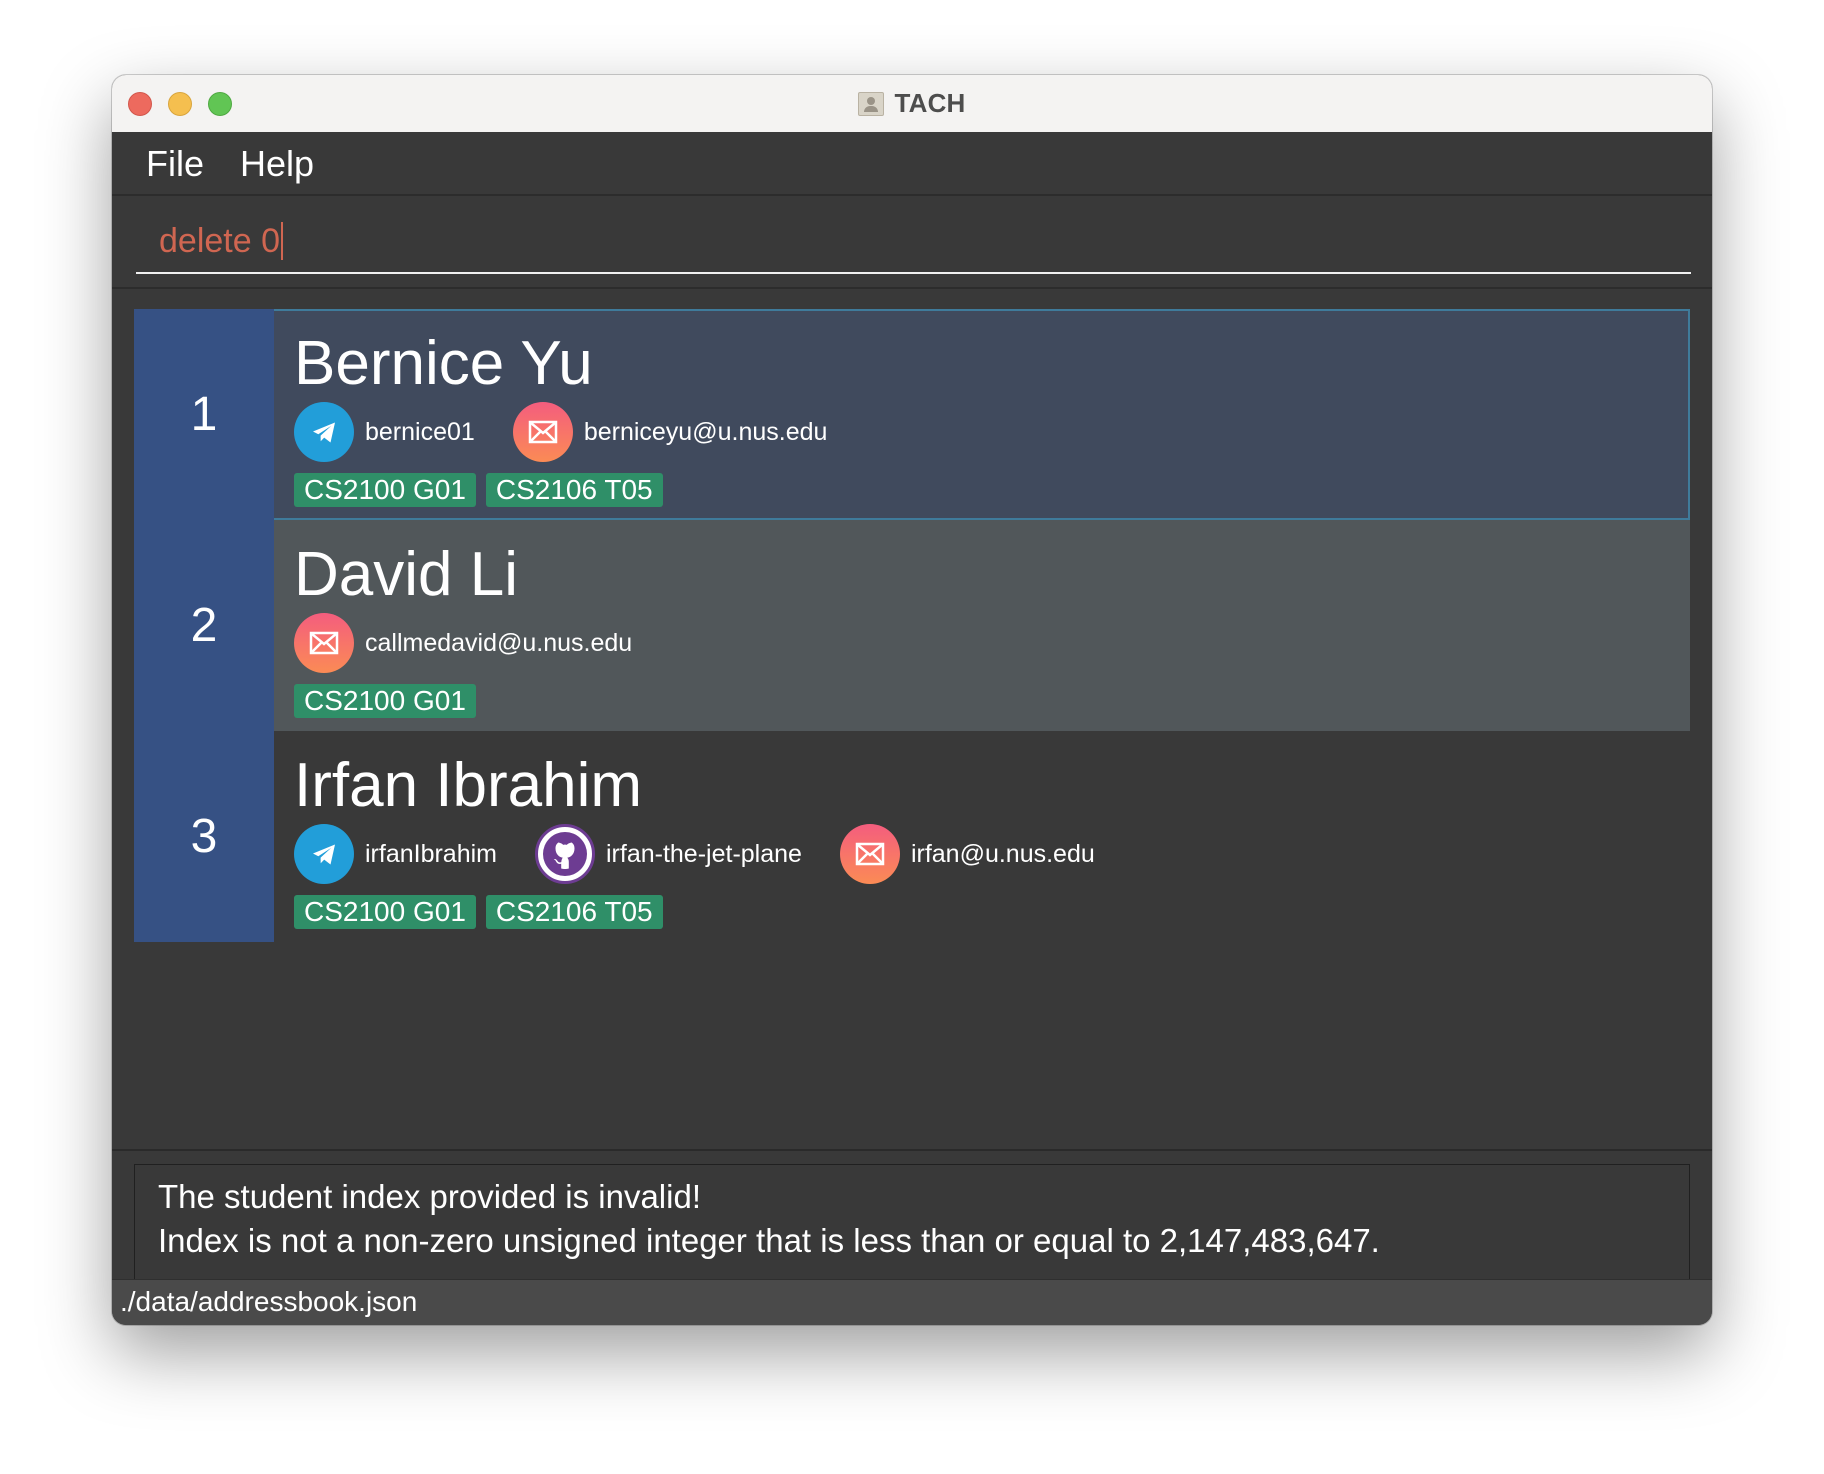 Image resolution: width=1824 pixels, height=1474 pixels. I want to click on menu-bar: File Help, so click(912, 164).